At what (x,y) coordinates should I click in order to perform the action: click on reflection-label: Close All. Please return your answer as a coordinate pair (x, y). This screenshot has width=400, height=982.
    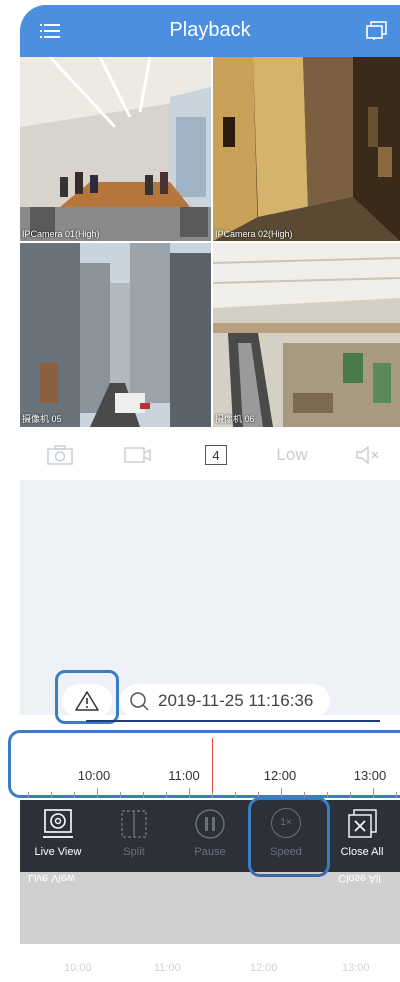
    Looking at the image, I should click on (359, 878).